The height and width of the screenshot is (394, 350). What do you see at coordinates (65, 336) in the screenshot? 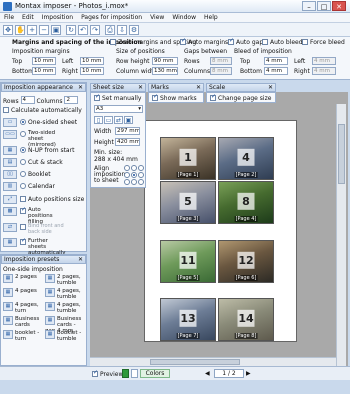
I see `preset-item: ▦ booklet - tumble` at bounding box center [65, 336].